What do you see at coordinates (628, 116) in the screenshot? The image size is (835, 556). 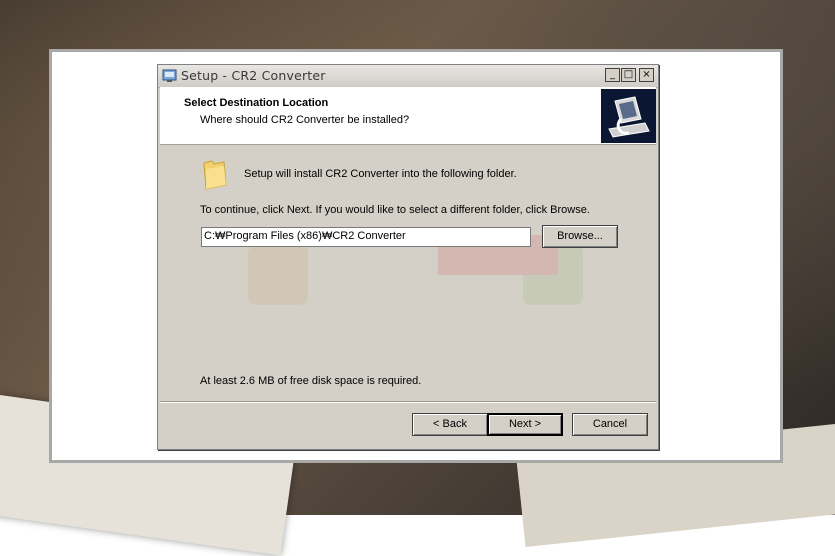 I see `installer-computer-icon` at bounding box center [628, 116].